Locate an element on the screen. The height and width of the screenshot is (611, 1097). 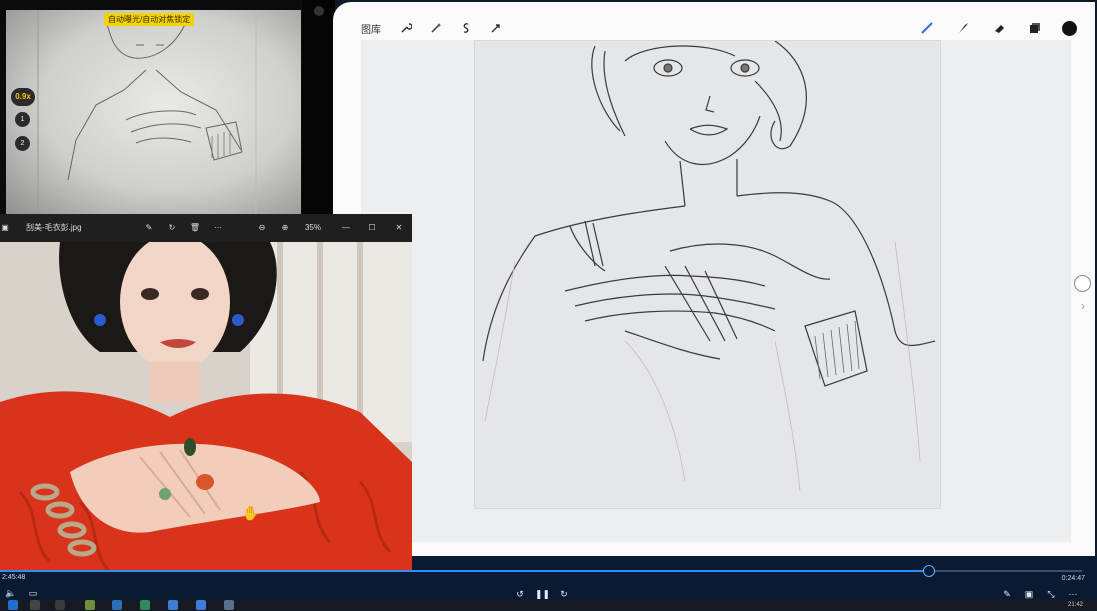
left-time-label: 2:45:48 is located at coordinates (14, 577).